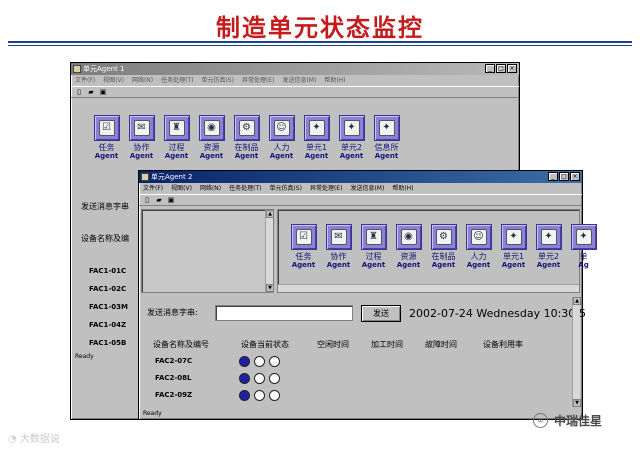 Image resolution: width=640 pixels, height=450 pixels. What do you see at coordinates (265, 344) in the screenshot?
I see `column-header: 设备当前状态` at bounding box center [265, 344].